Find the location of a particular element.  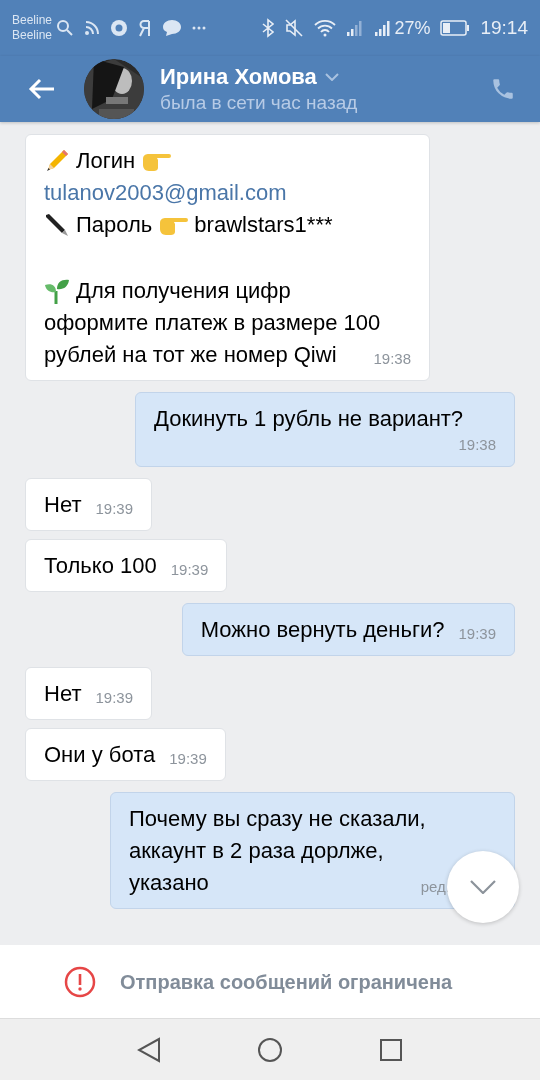

message-text: рублей на тот же номер Qiwi is located at coordinates (190, 355).